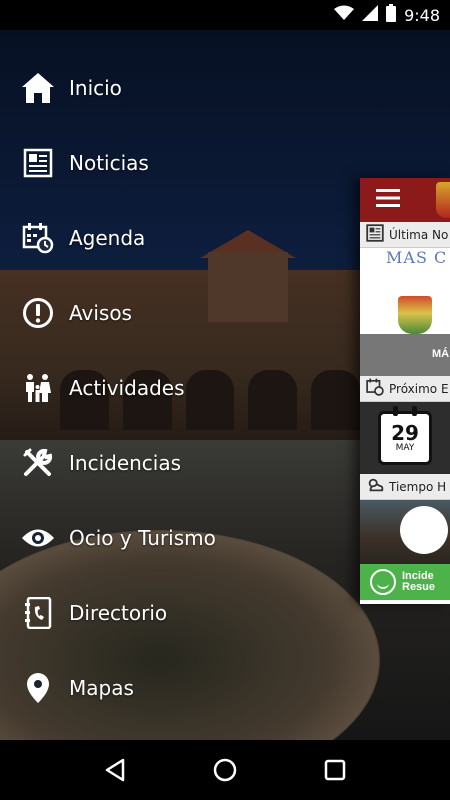  Describe the element at coordinates (180, 162) in the screenshot. I see `menu-item-noticias: Noticias` at that location.